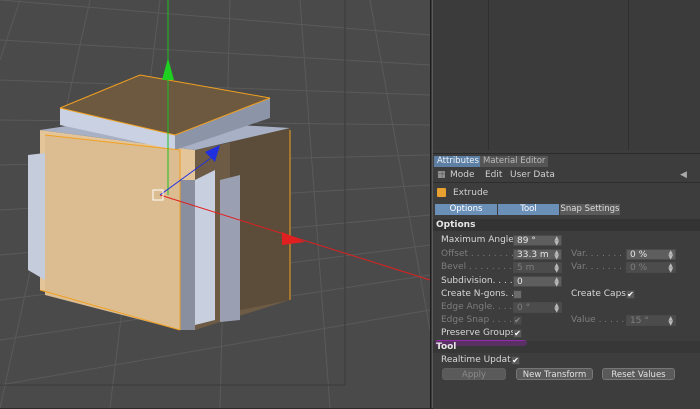  Describe the element at coordinates (458, 161) in the screenshot. I see `tab-attributes: Attributes` at that location.